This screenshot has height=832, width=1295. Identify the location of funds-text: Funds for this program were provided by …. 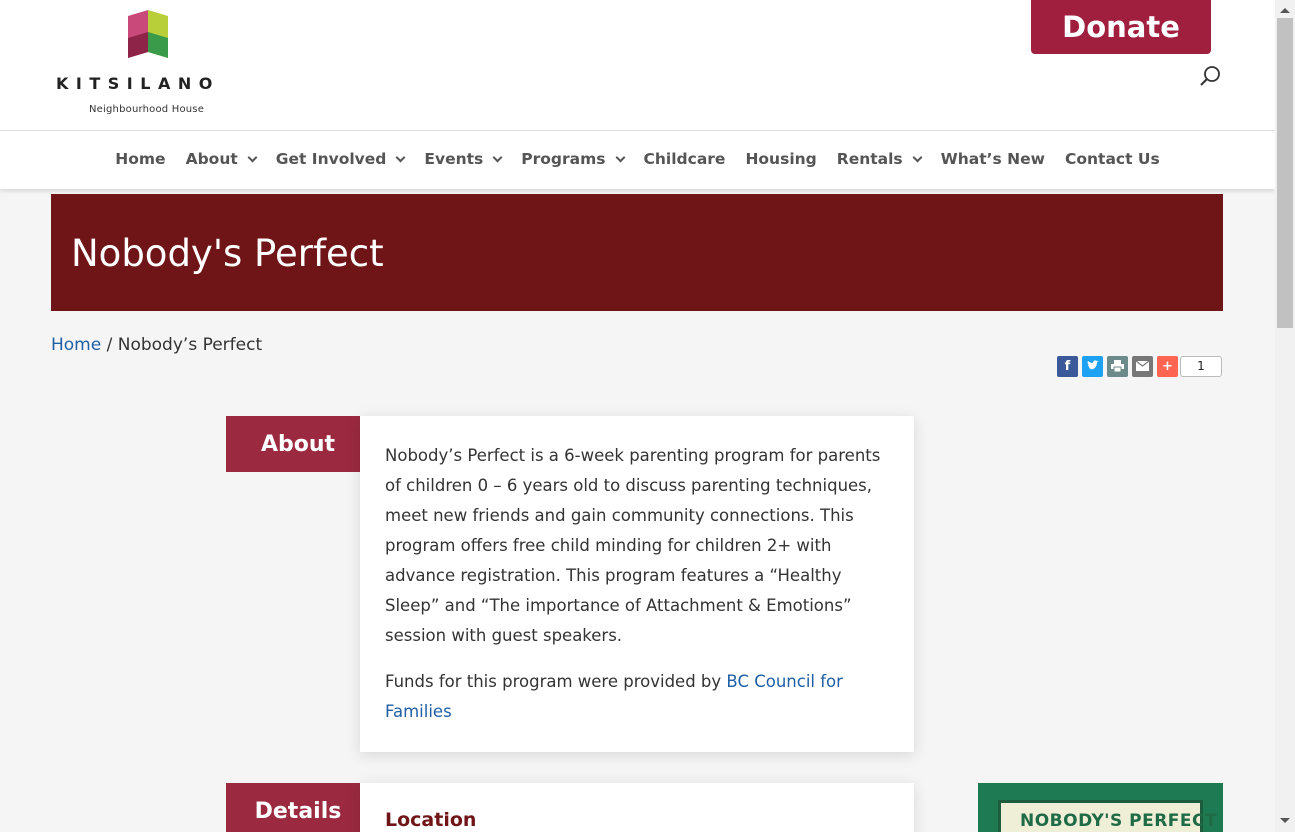
(637, 697).